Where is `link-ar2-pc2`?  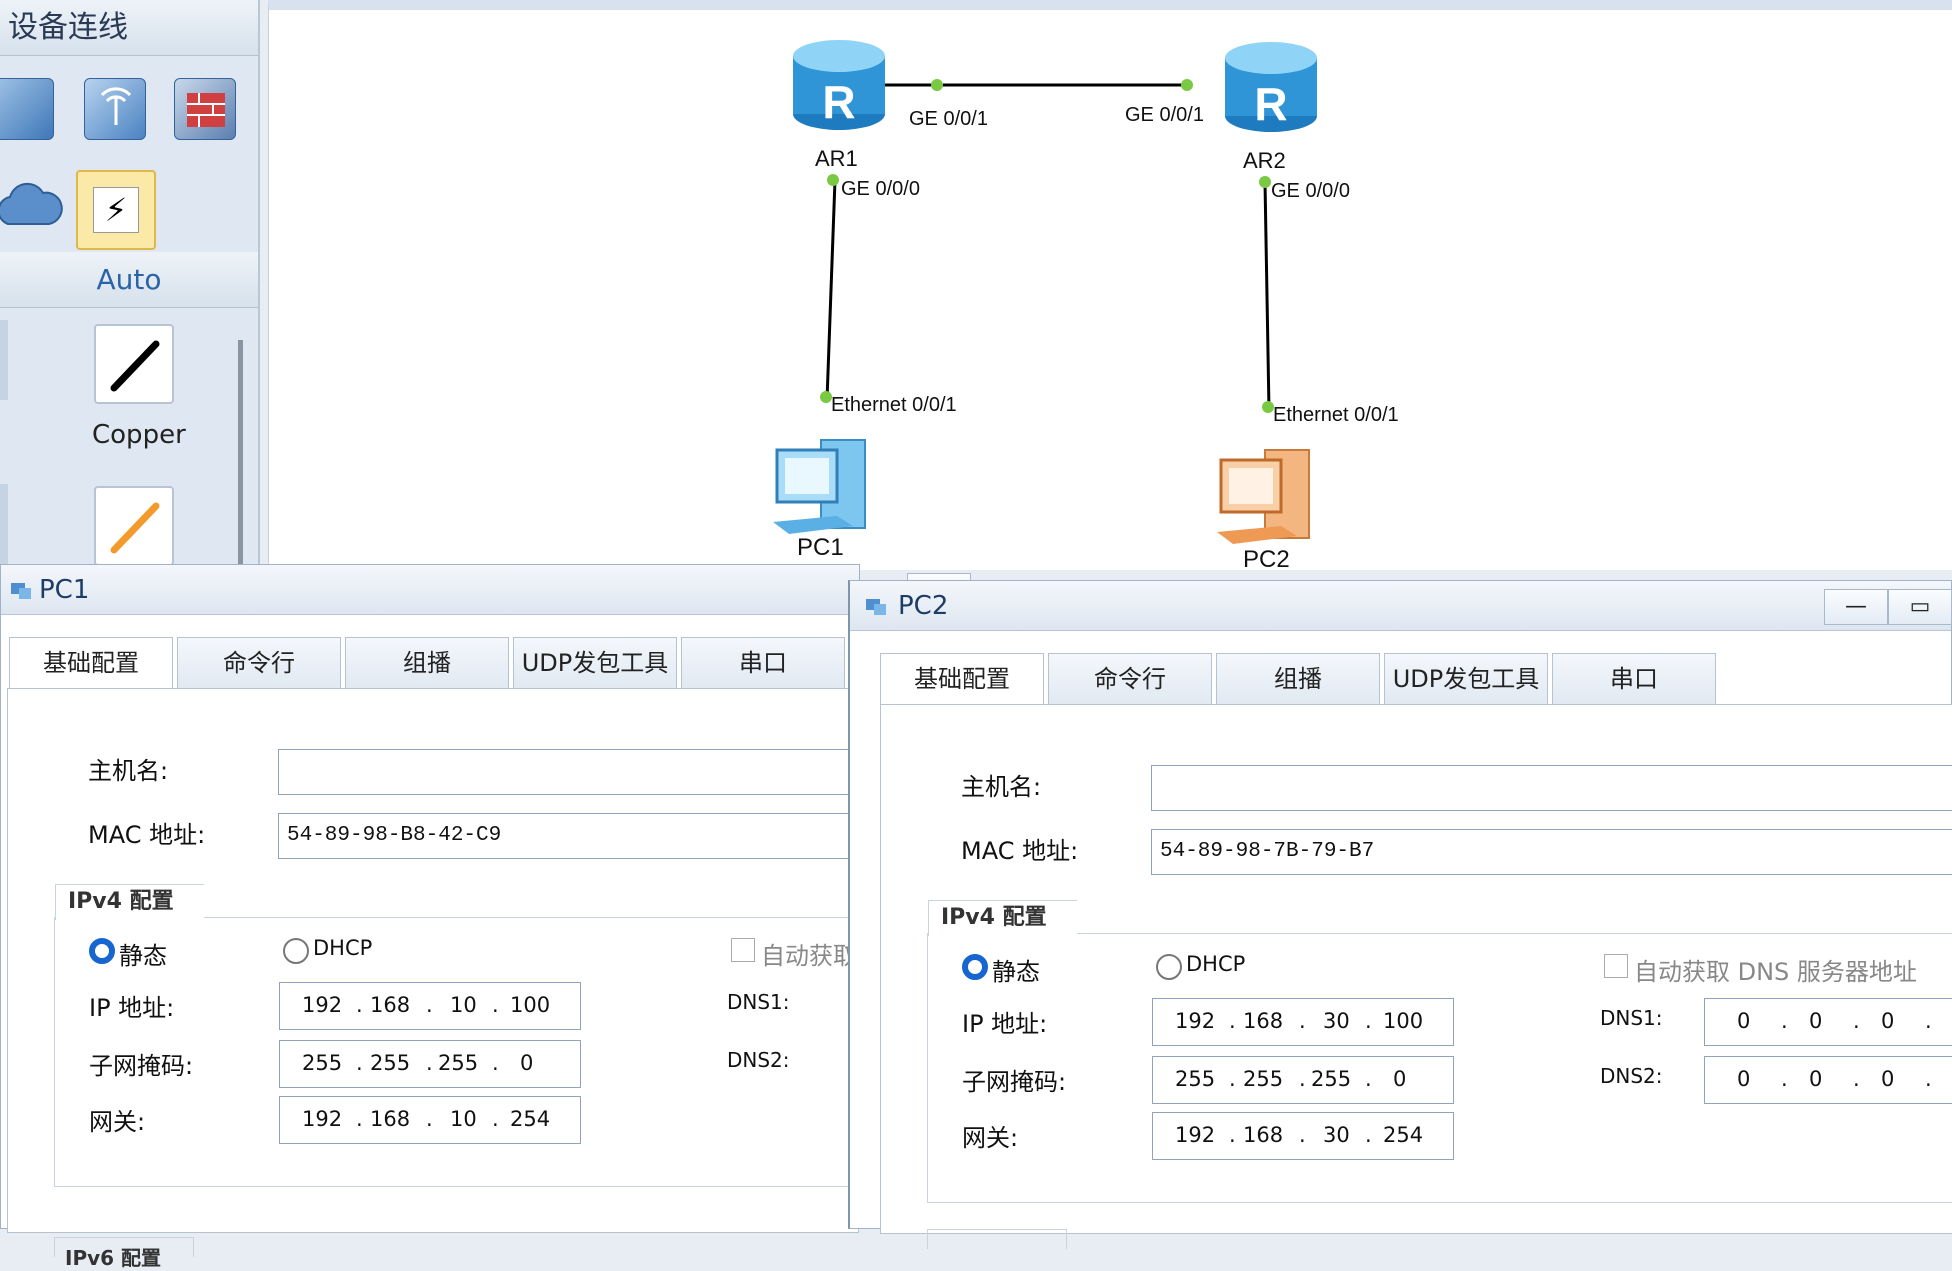
link-ar2-pc2 is located at coordinates (1267, 296).